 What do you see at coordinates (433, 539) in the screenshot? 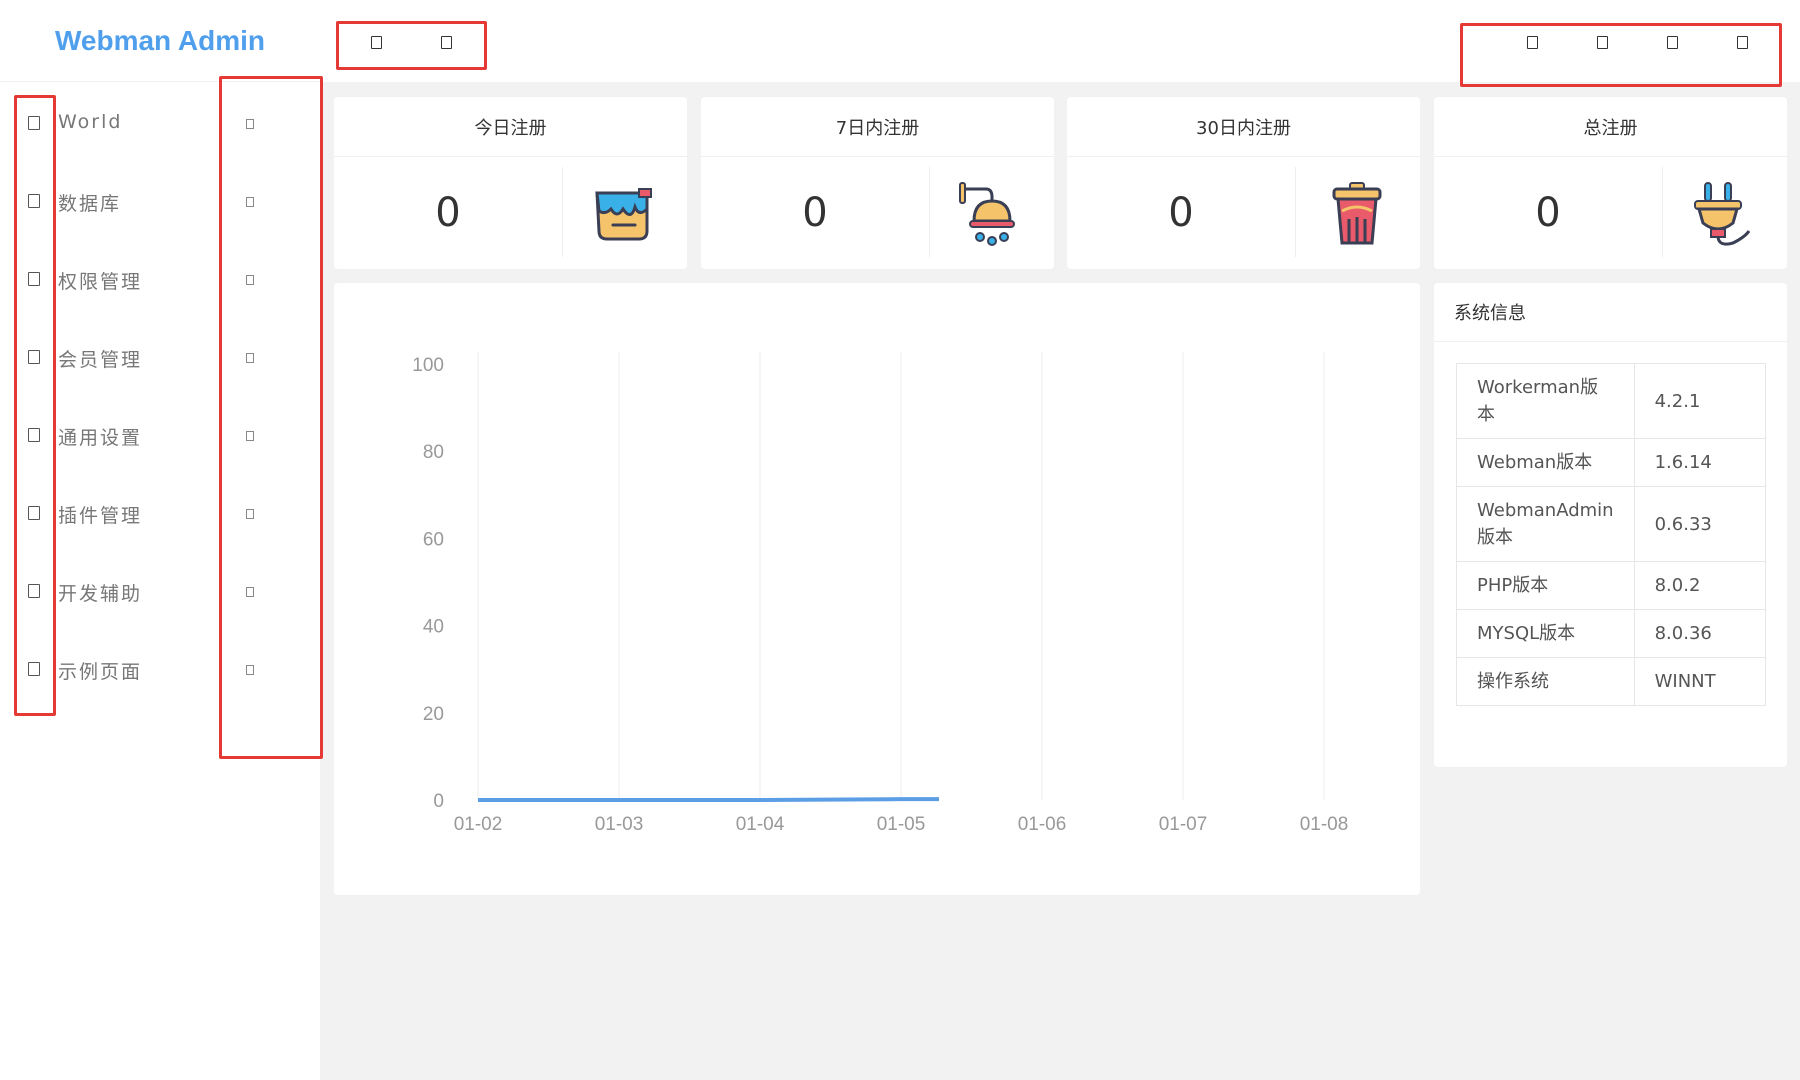
I see `y-tick-label: 60` at bounding box center [433, 539].